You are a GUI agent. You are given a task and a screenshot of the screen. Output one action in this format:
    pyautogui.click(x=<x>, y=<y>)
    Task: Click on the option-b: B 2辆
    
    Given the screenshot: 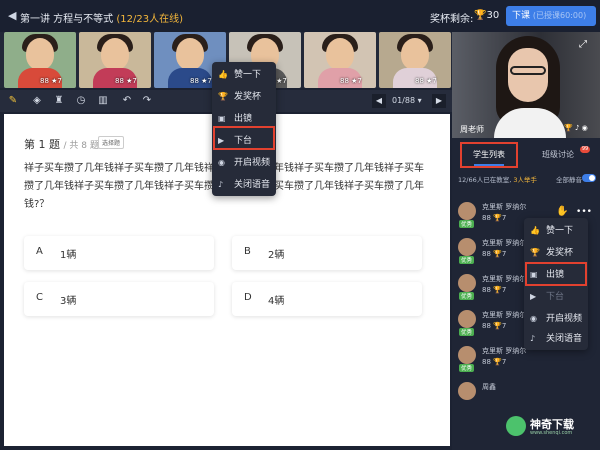 What is the action you would take?
    pyautogui.click(x=327, y=253)
    